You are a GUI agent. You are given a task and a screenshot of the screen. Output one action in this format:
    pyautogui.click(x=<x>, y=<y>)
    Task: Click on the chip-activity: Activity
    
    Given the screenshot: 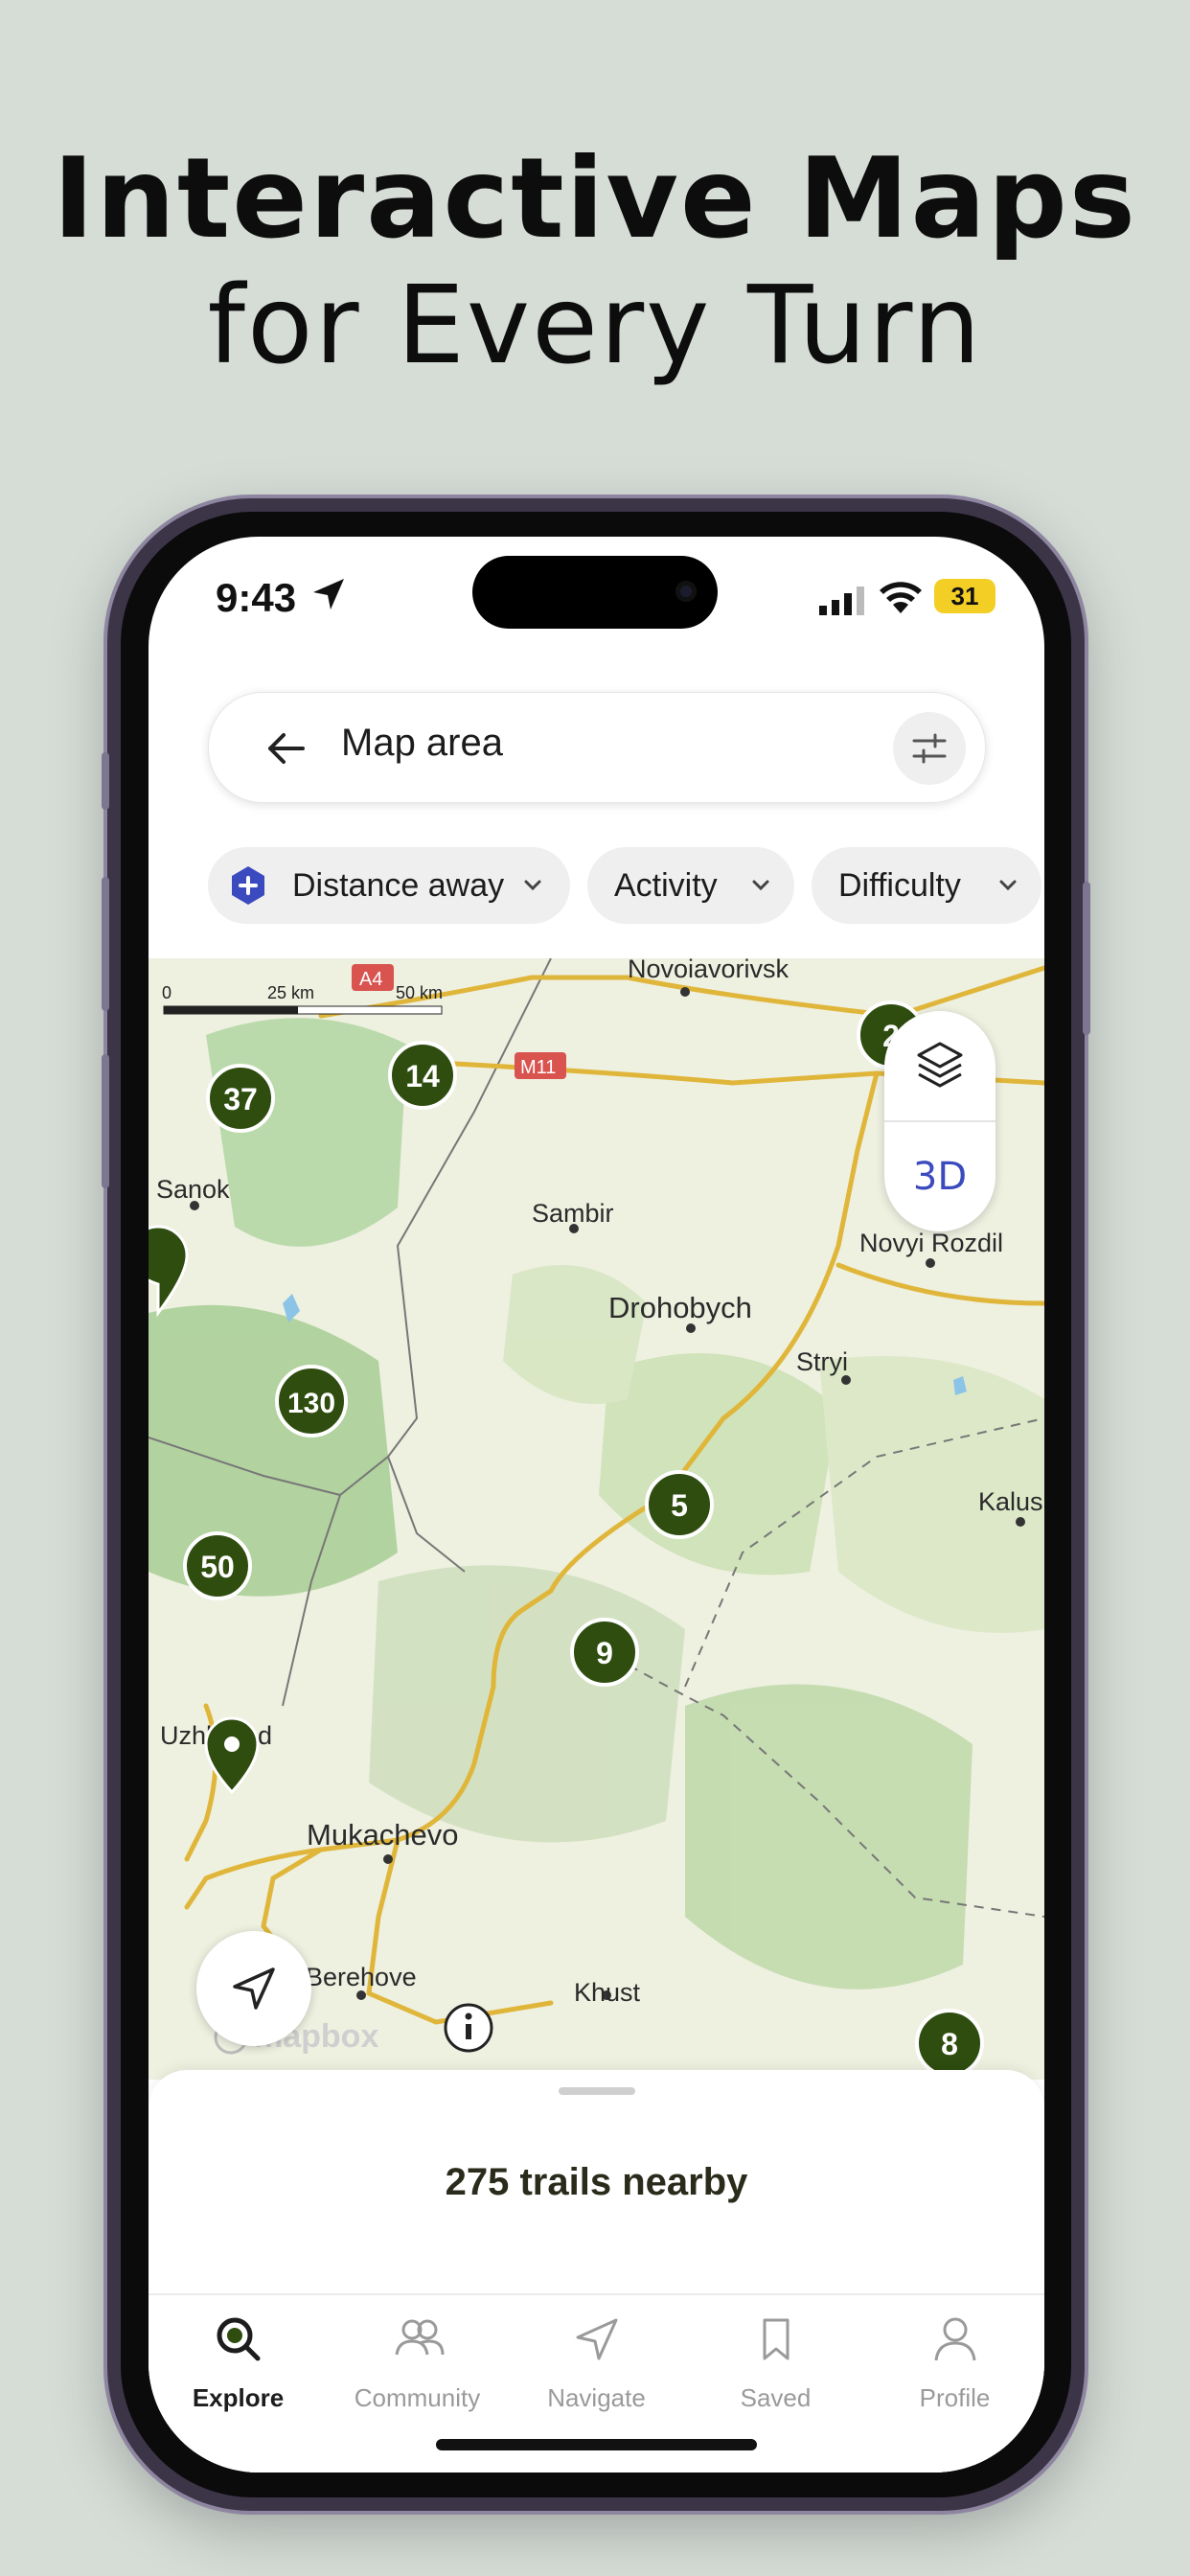 What is the action you would take?
    pyautogui.click(x=691, y=885)
    